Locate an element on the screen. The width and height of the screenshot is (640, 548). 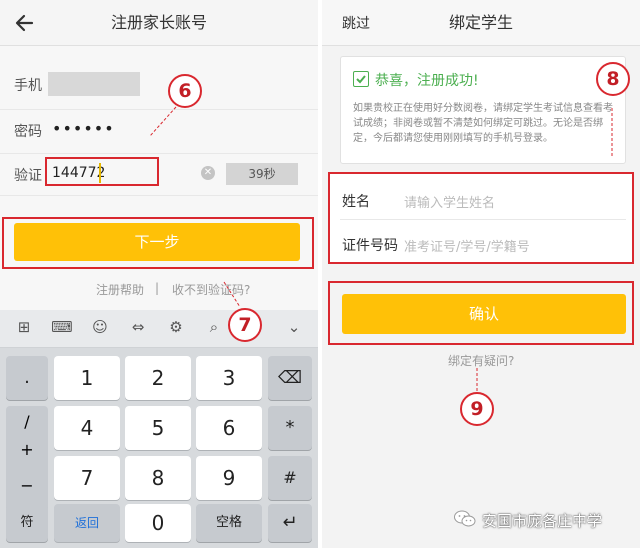
emoji-icon: ☺ is located at coordinates (100, 327).